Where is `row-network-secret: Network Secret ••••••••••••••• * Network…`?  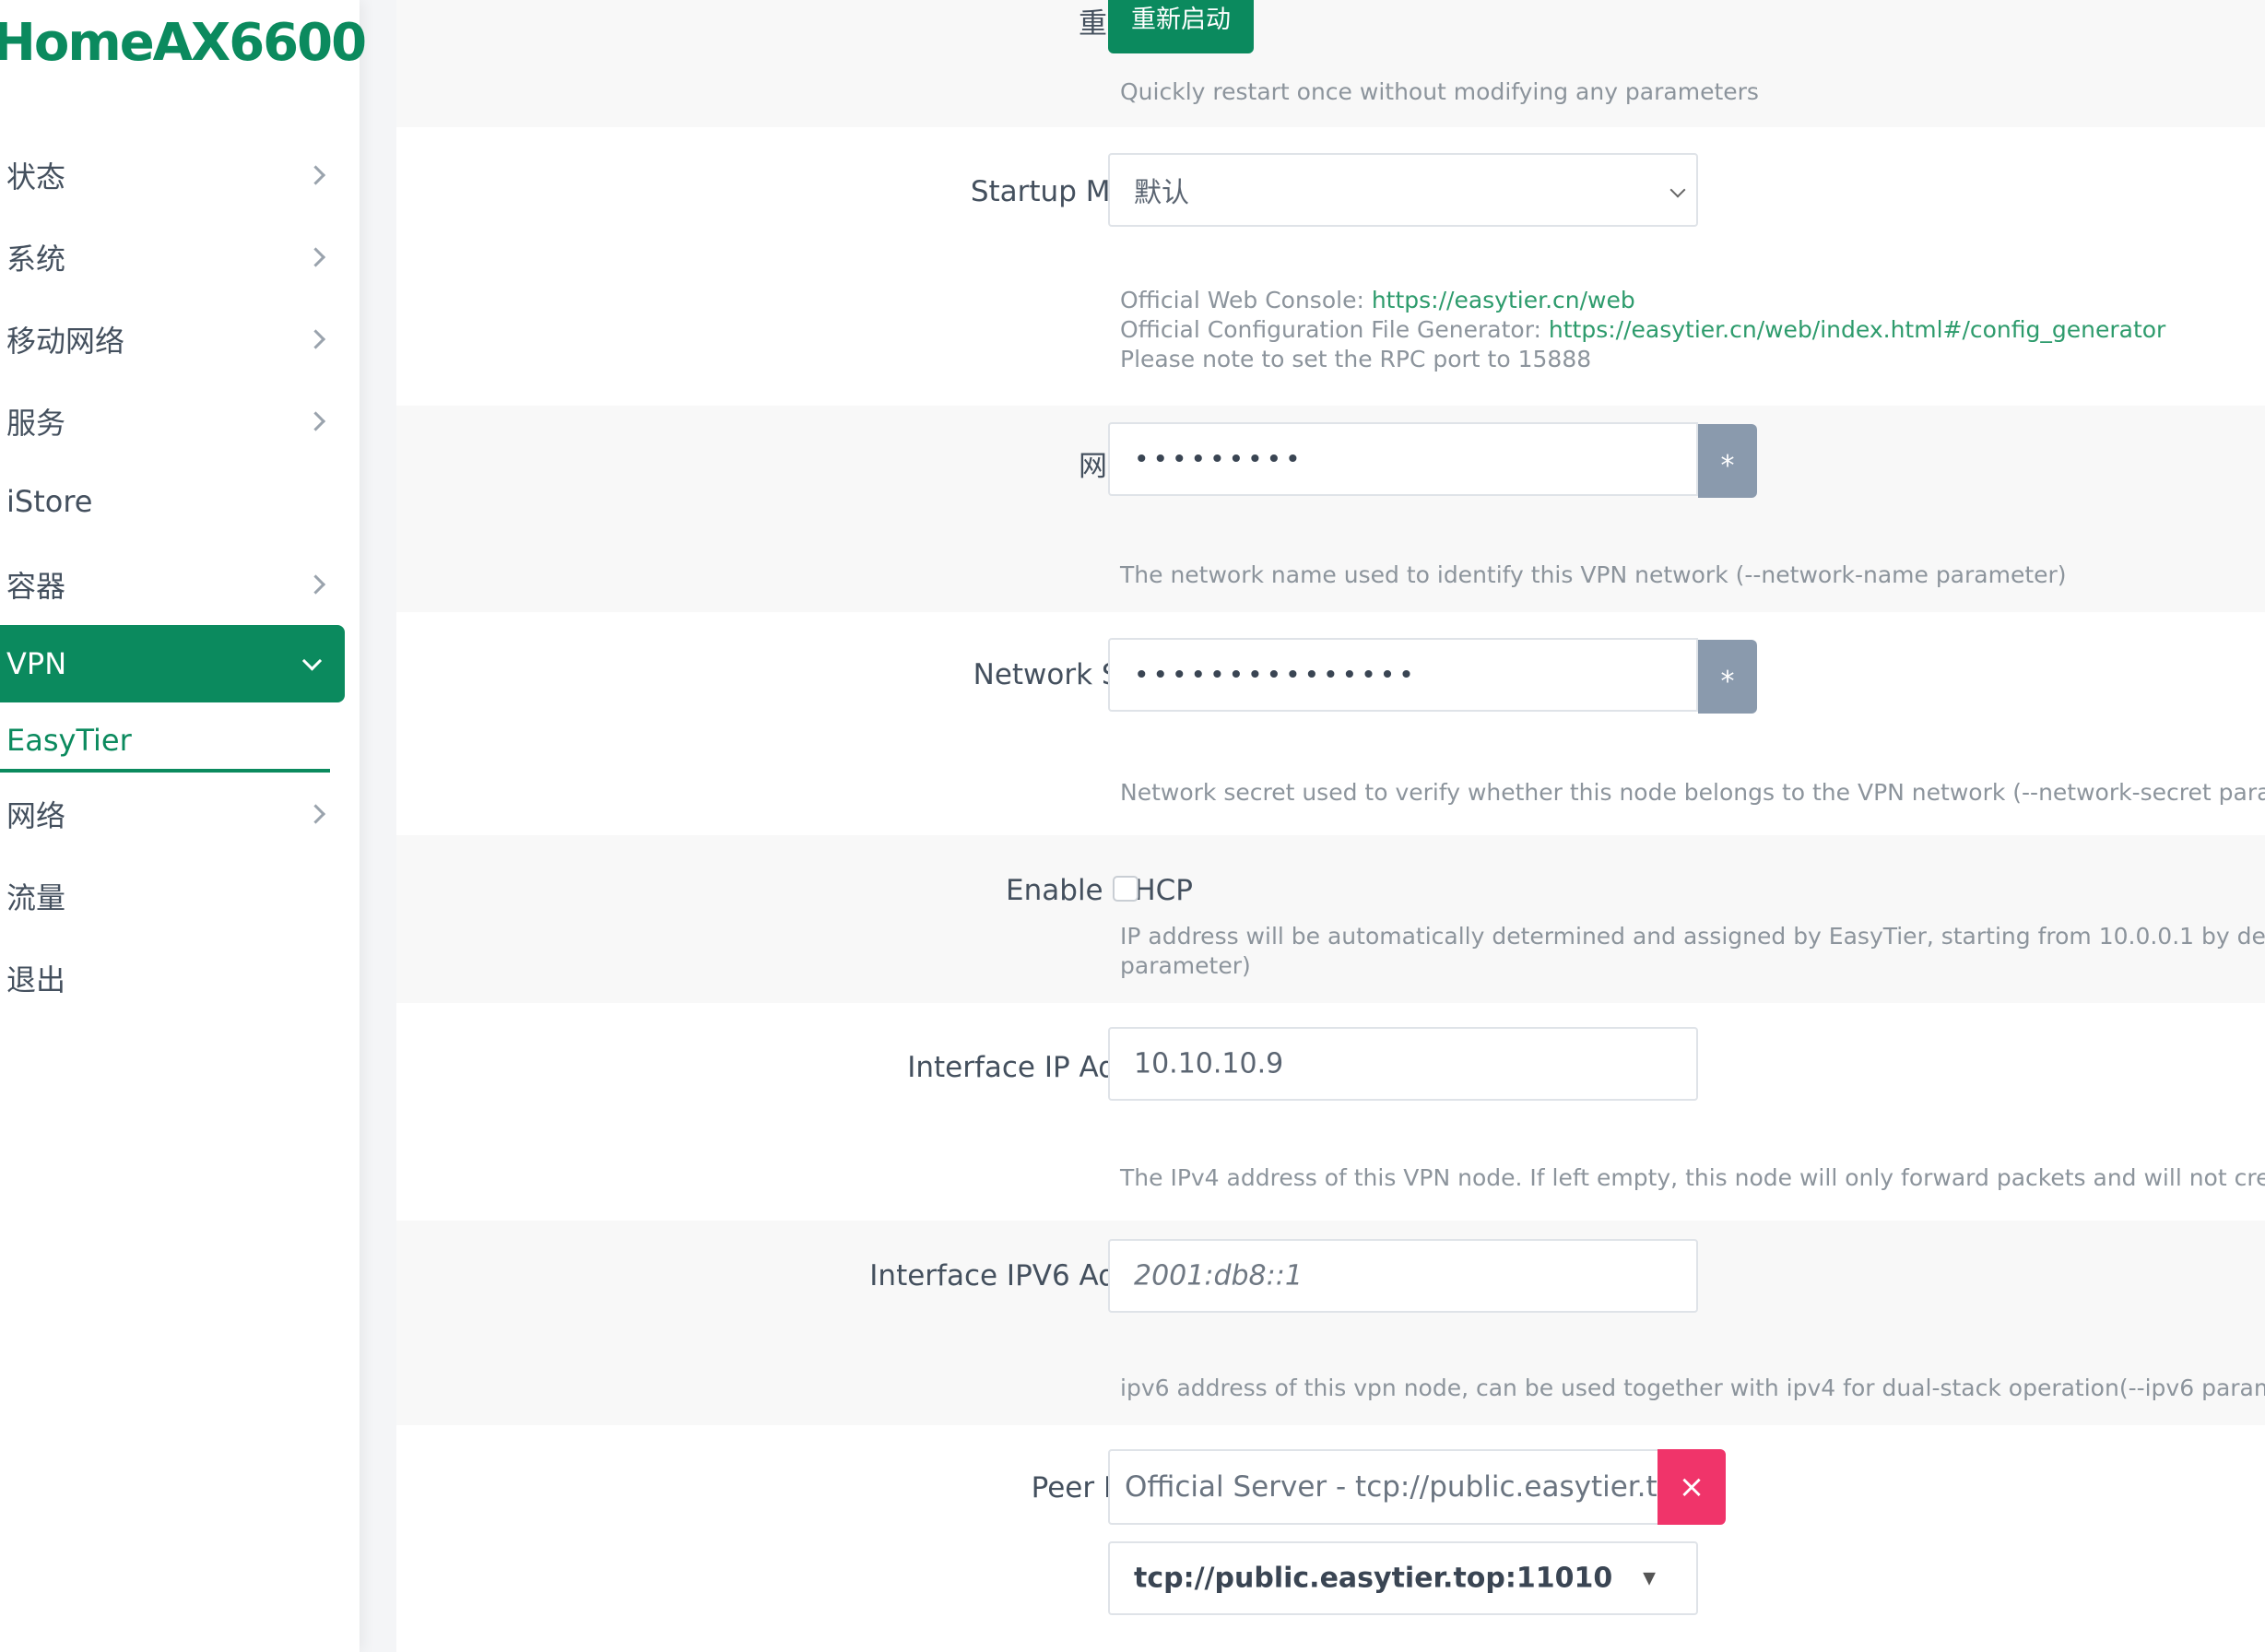
row-network-secret: Network Secret ••••••••••••••• * Network… is located at coordinates (1330, 723).